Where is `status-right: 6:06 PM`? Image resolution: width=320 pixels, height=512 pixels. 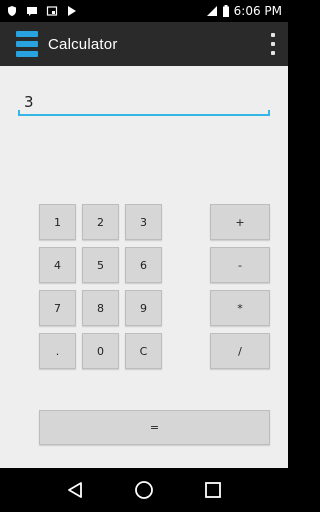
status-right: 6:06 PM is located at coordinates (244, 11).